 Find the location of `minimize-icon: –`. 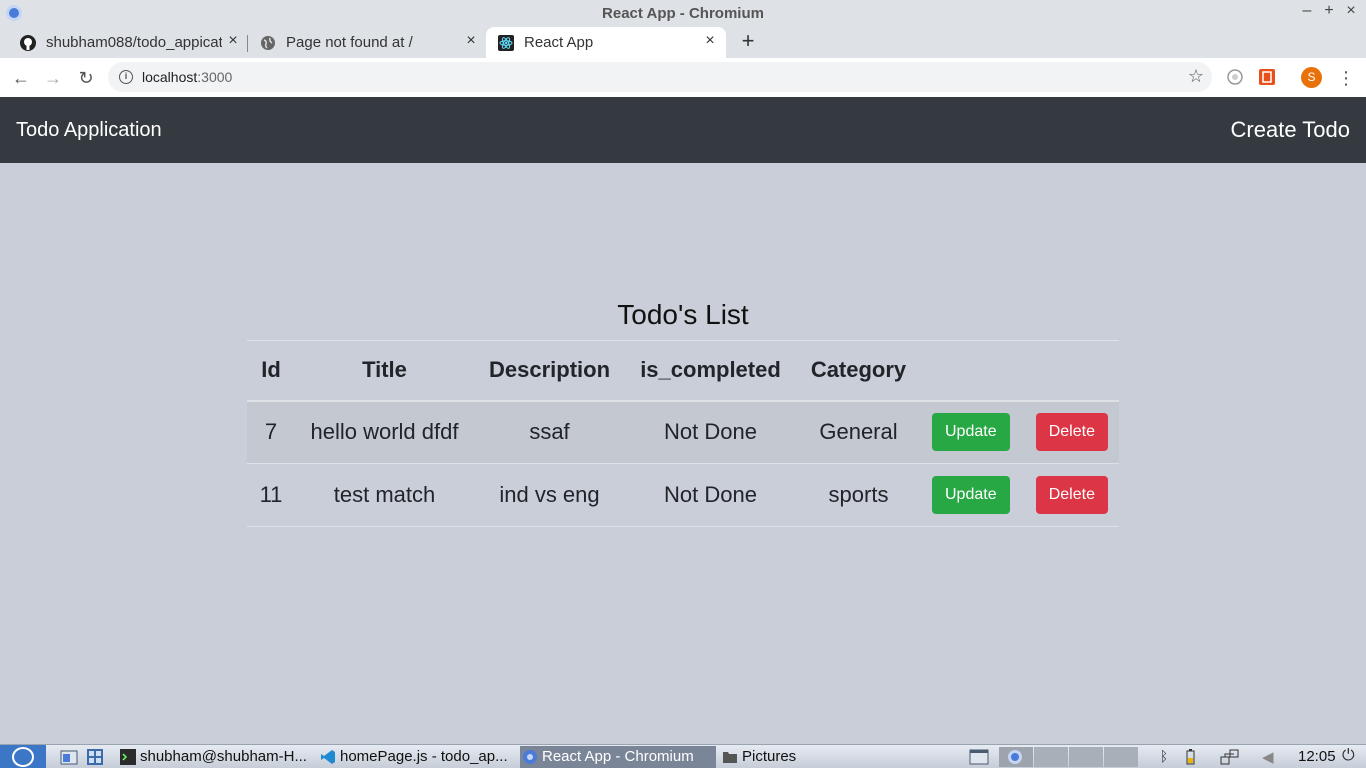

minimize-icon: – is located at coordinates (1307, 11).